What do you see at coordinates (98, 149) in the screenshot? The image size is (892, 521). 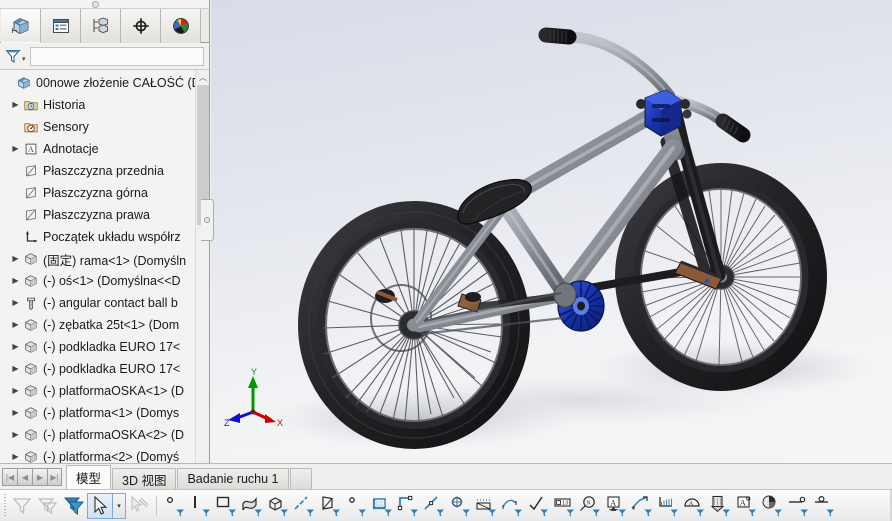 I see `tree-item-2: ▶ A Adnotacje` at bounding box center [98, 149].